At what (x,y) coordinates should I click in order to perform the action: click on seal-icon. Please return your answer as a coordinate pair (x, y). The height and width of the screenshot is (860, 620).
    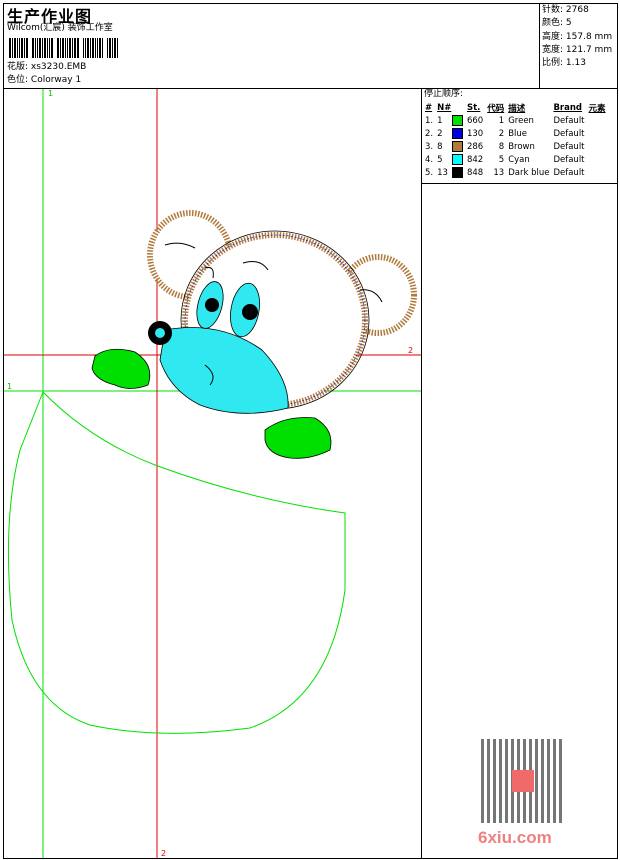
    Looking at the image, I should click on (523, 781).